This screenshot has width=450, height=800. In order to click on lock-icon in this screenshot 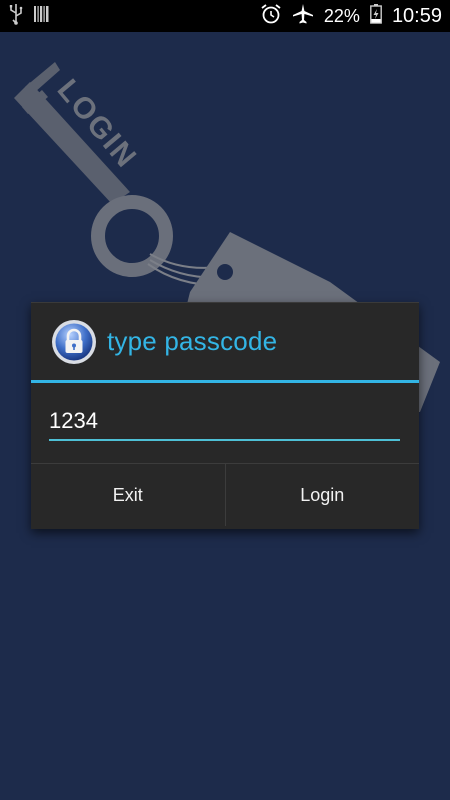, I will do `click(74, 342)`.